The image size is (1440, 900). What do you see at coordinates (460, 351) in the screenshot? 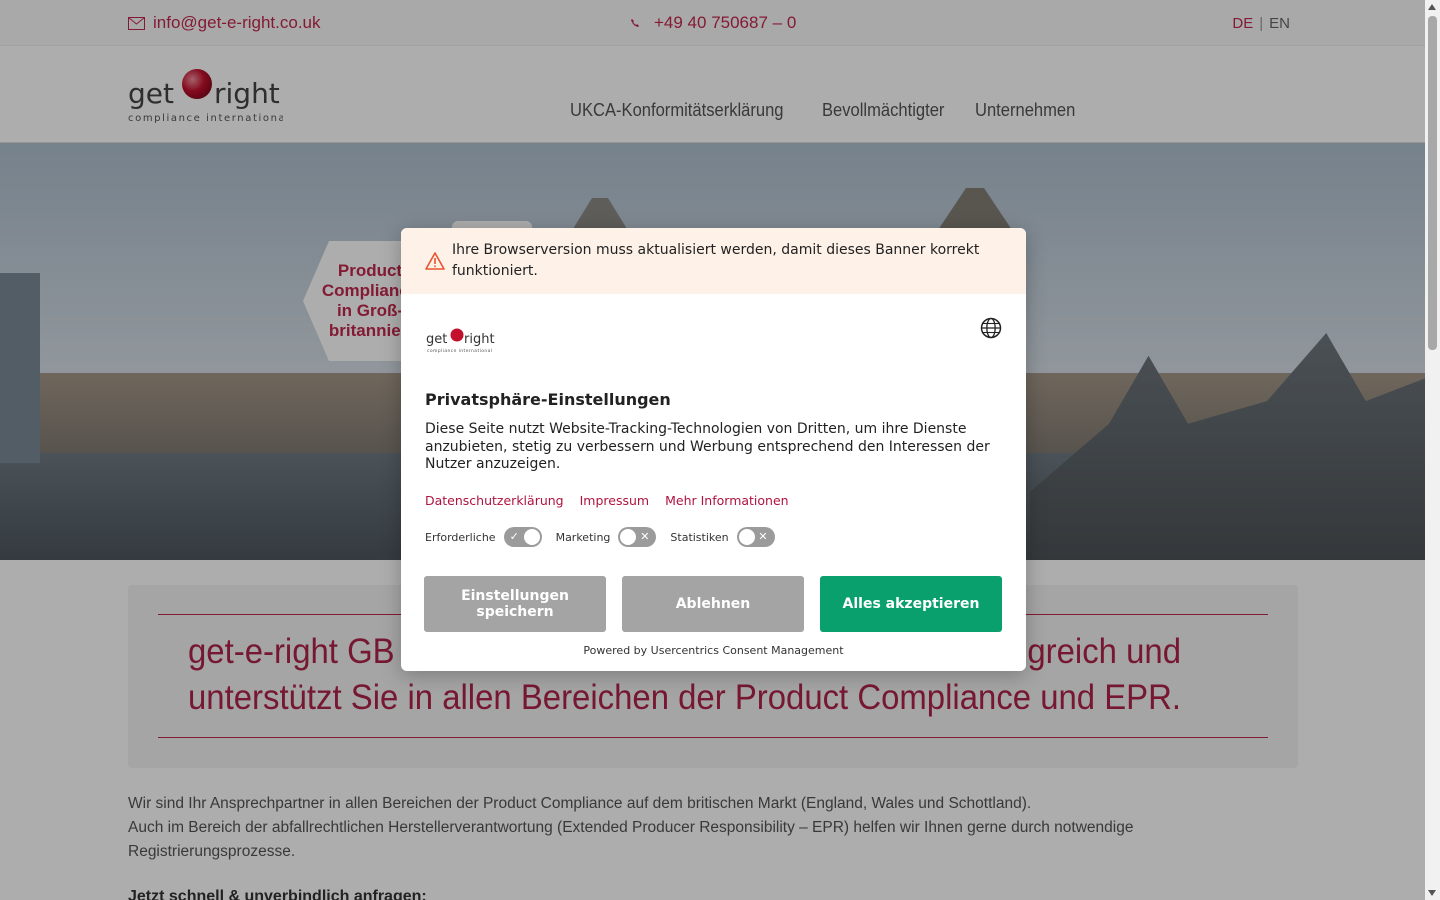
I see `svg-text: compliance international` at bounding box center [460, 351].